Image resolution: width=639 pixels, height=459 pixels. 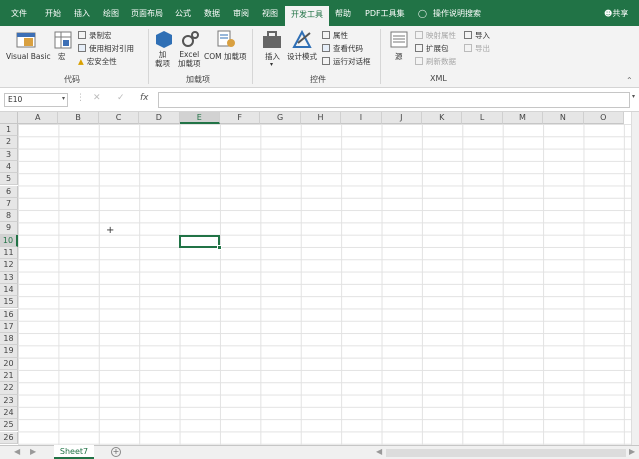 I want to click on macro-security-button: ▲ 宏安全性, so click(x=97, y=61).